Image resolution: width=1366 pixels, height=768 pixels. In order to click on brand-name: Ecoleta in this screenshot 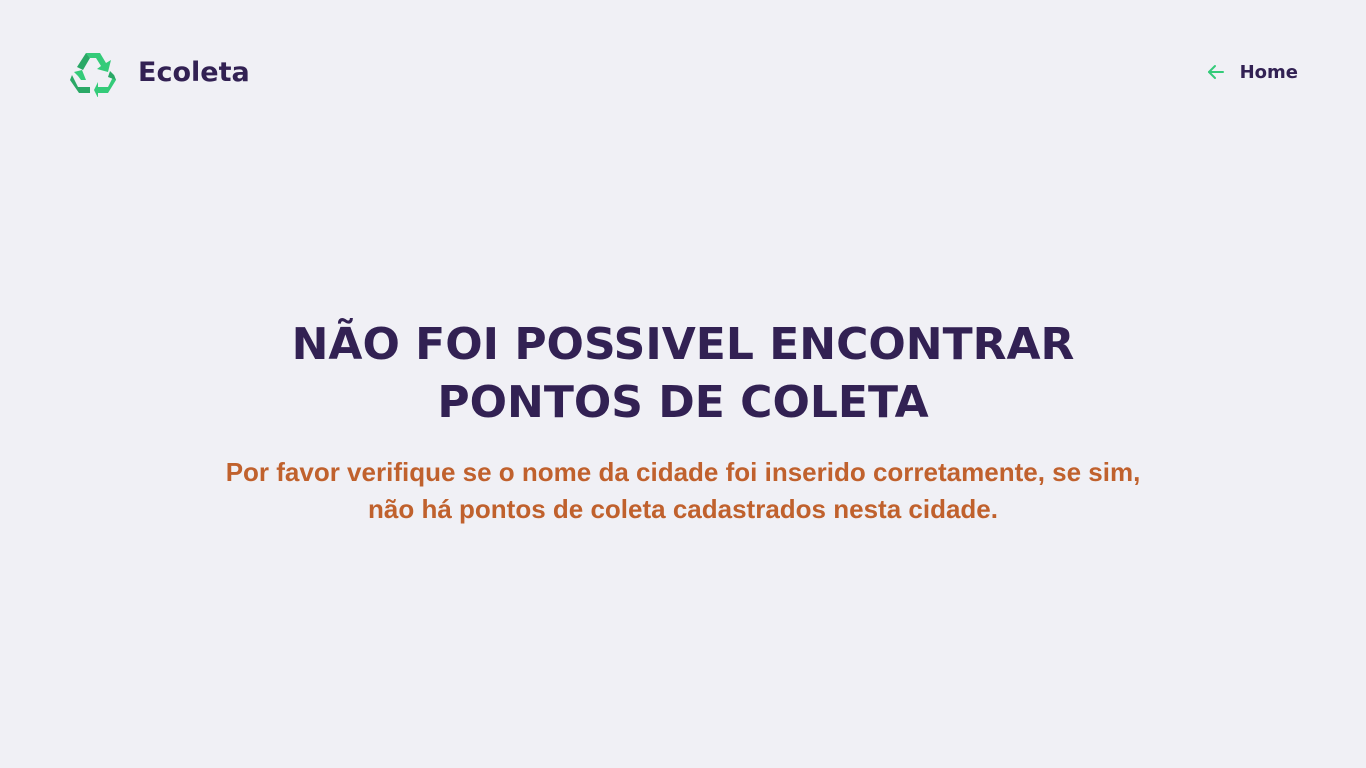, I will do `click(194, 72)`.